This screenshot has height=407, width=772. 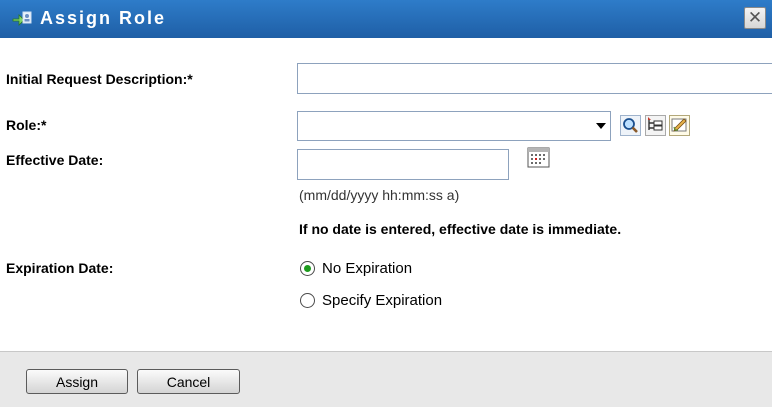 What do you see at coordinates (538, 157) in the screenshot?
I see `calendar-icon` at bounding box center [538, 157].